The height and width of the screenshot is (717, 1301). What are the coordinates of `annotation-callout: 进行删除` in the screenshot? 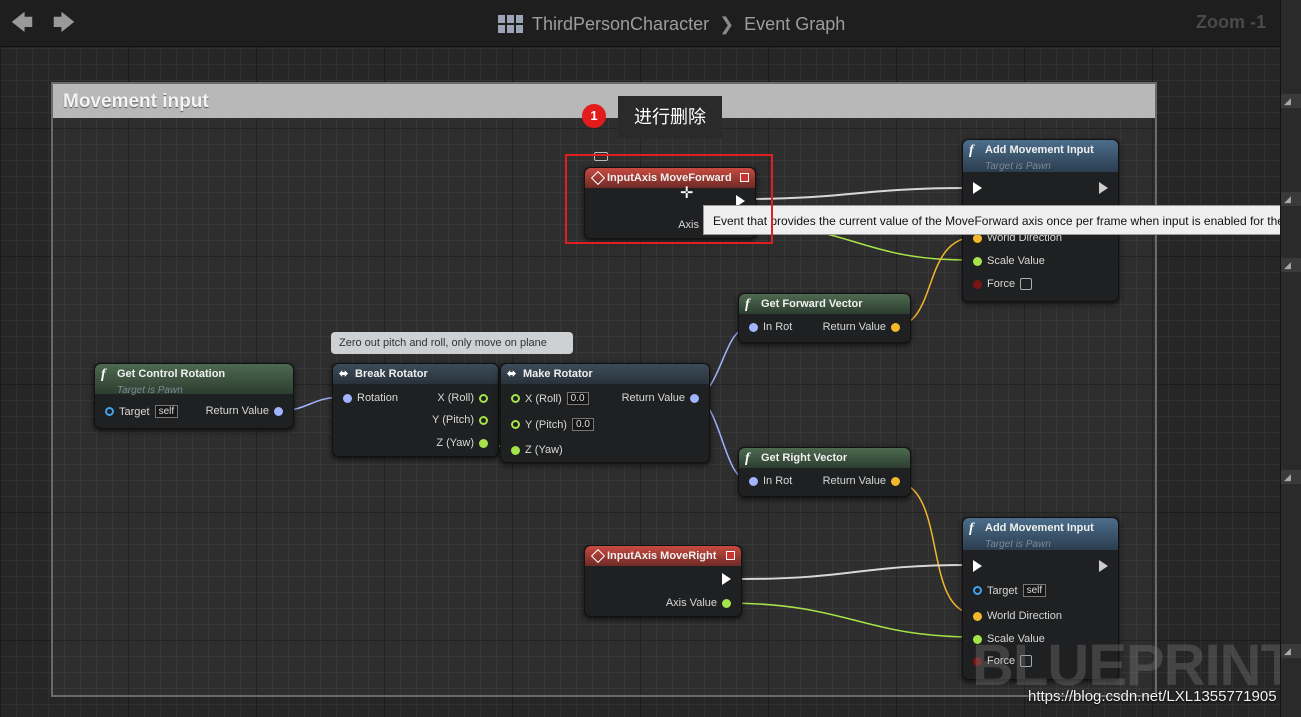 It's located at (670, 117).